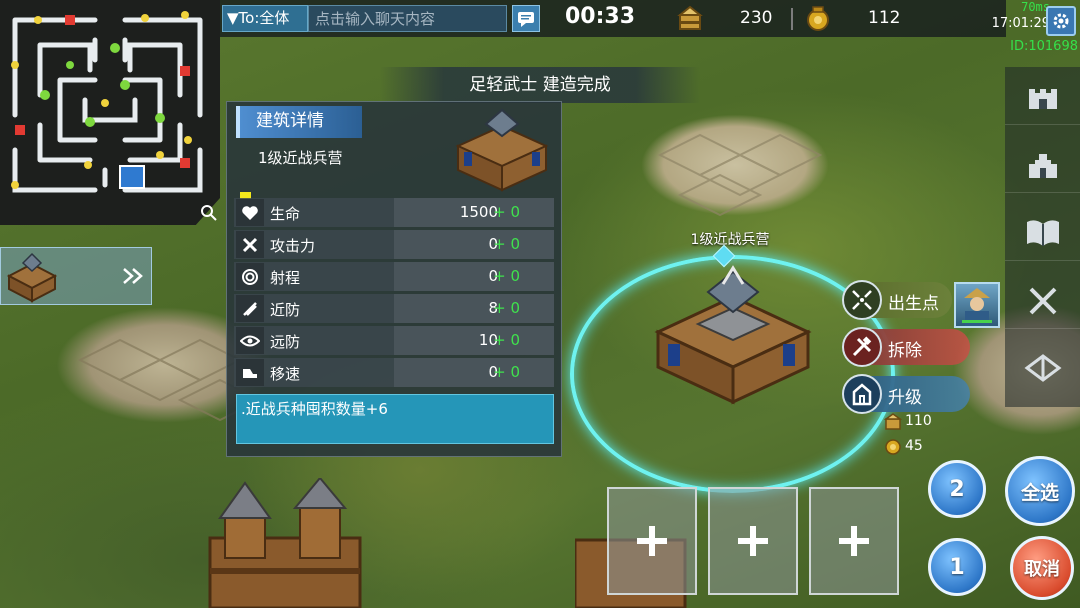 The image size is (1080, 608). Describe the element at coordinates (285, 278) in the screenshot. I see `stat-label: 射程` at that location.